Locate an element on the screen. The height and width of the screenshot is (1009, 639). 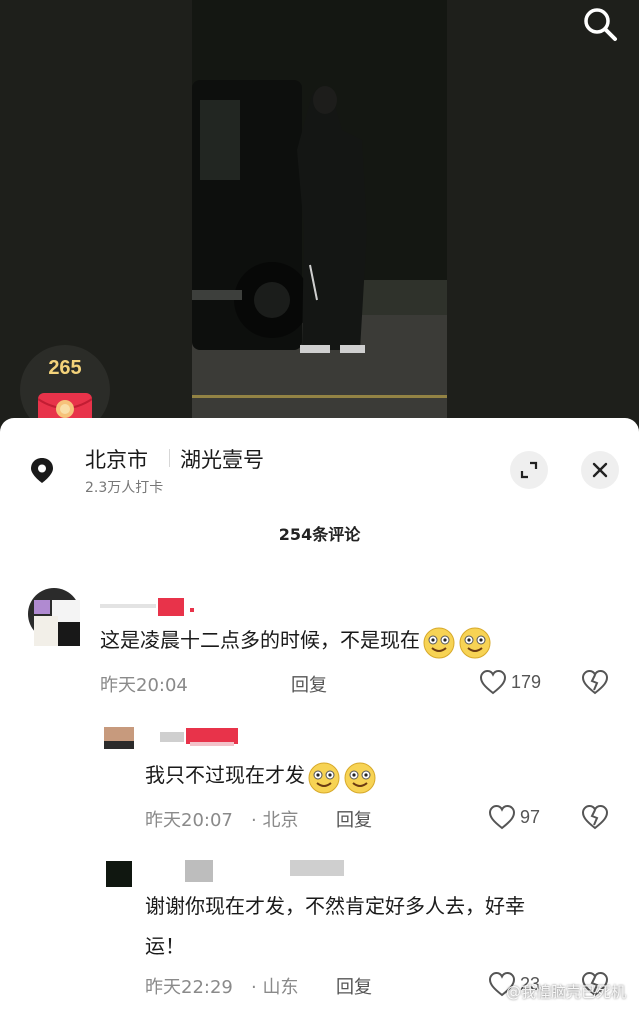
comment-text: 这是凌晨十二点多的时候，不是现在 is located at coordinates (296, 640).